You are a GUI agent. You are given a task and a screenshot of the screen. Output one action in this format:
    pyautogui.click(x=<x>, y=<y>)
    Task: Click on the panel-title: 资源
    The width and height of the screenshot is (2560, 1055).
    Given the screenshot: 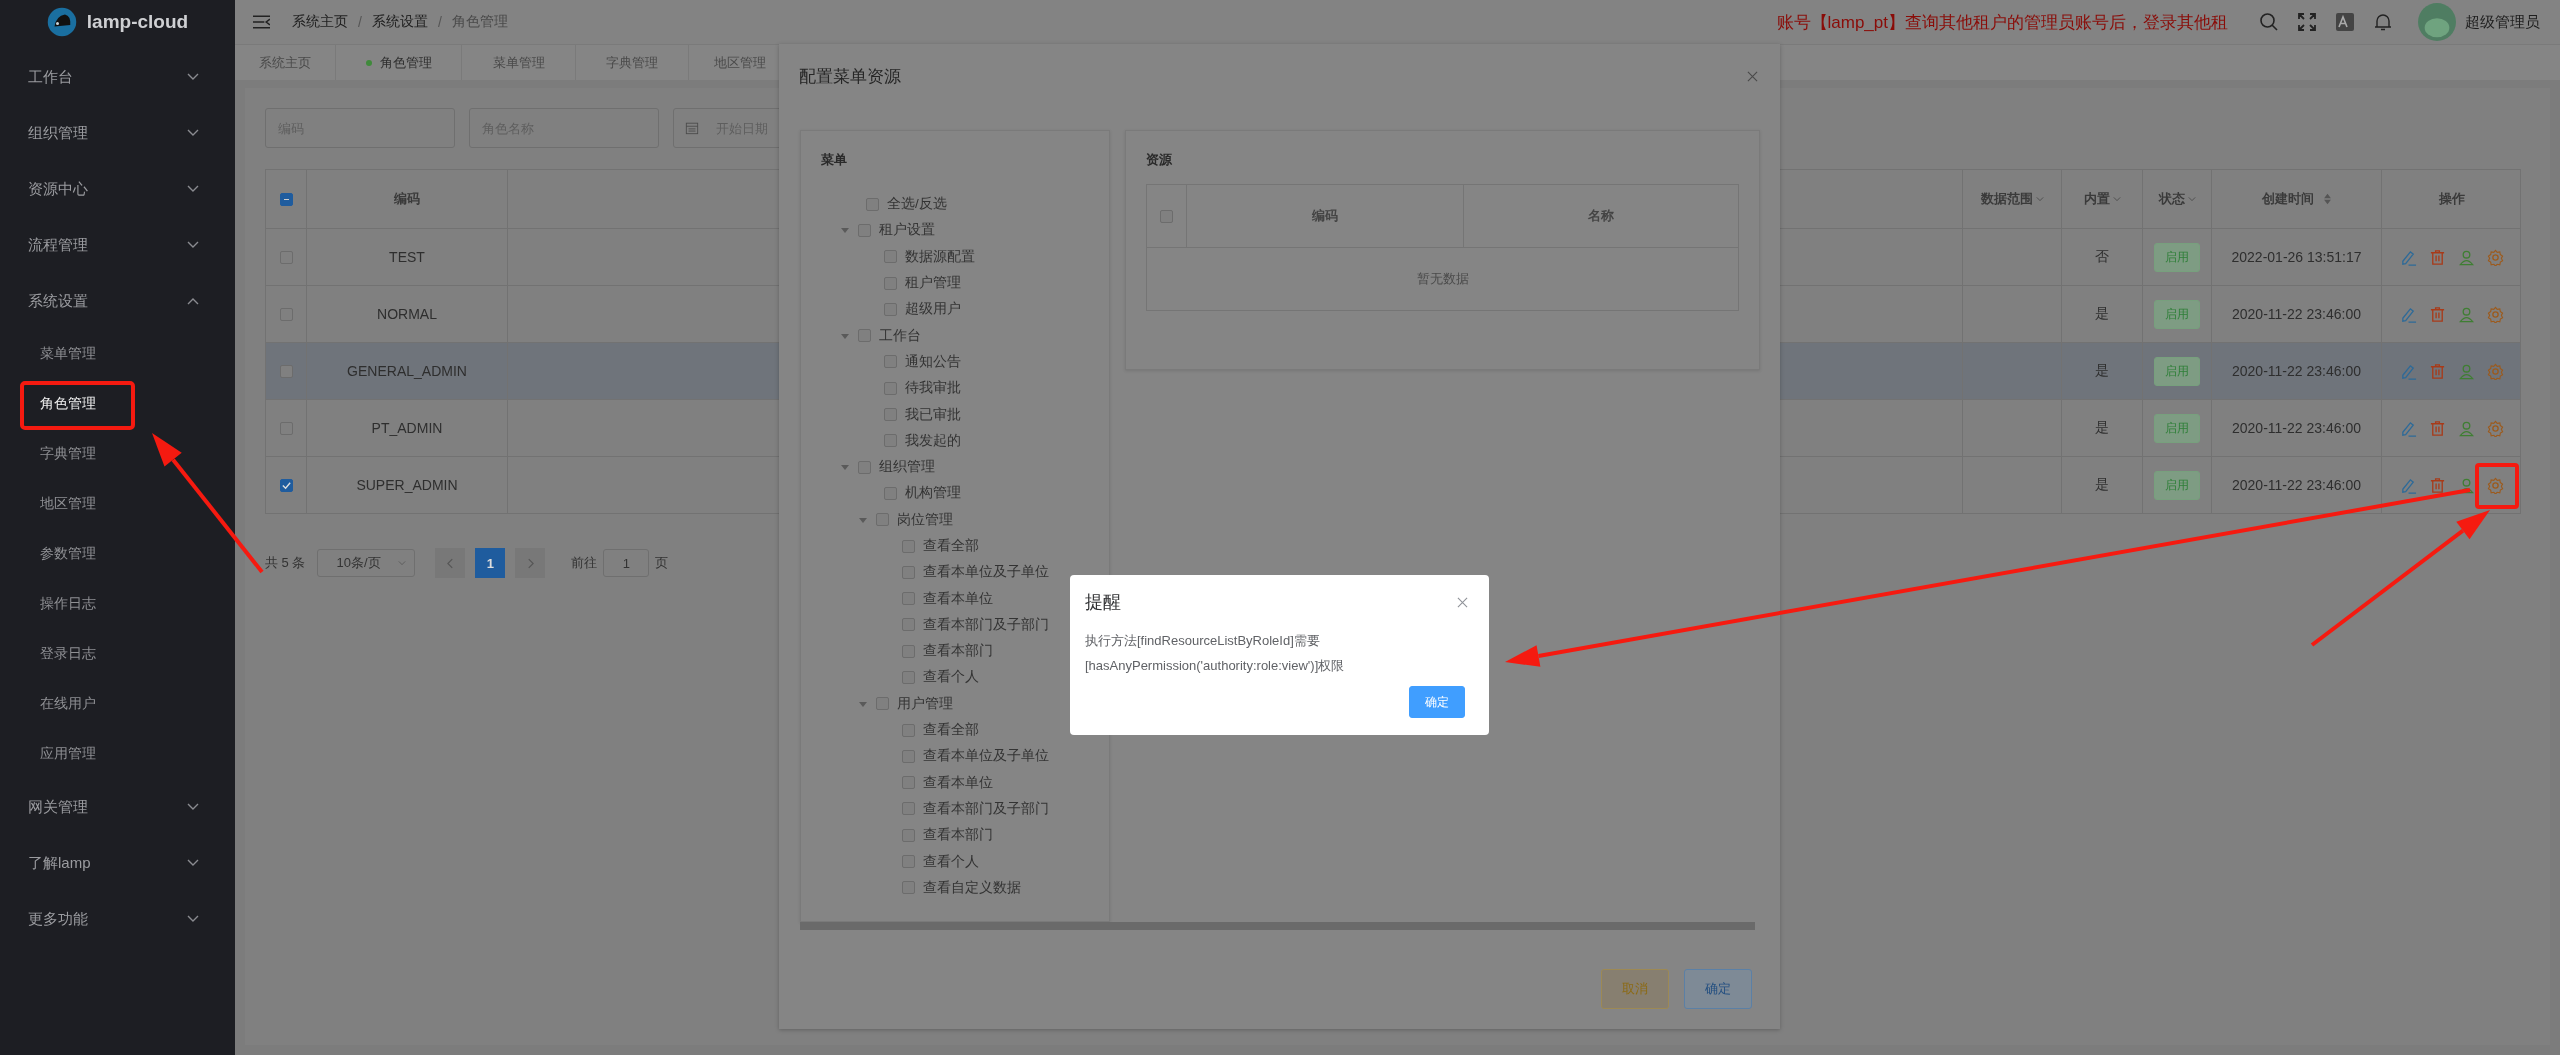 What is the action you would take?
    pyautogui.click(x=1159, y=160)
    